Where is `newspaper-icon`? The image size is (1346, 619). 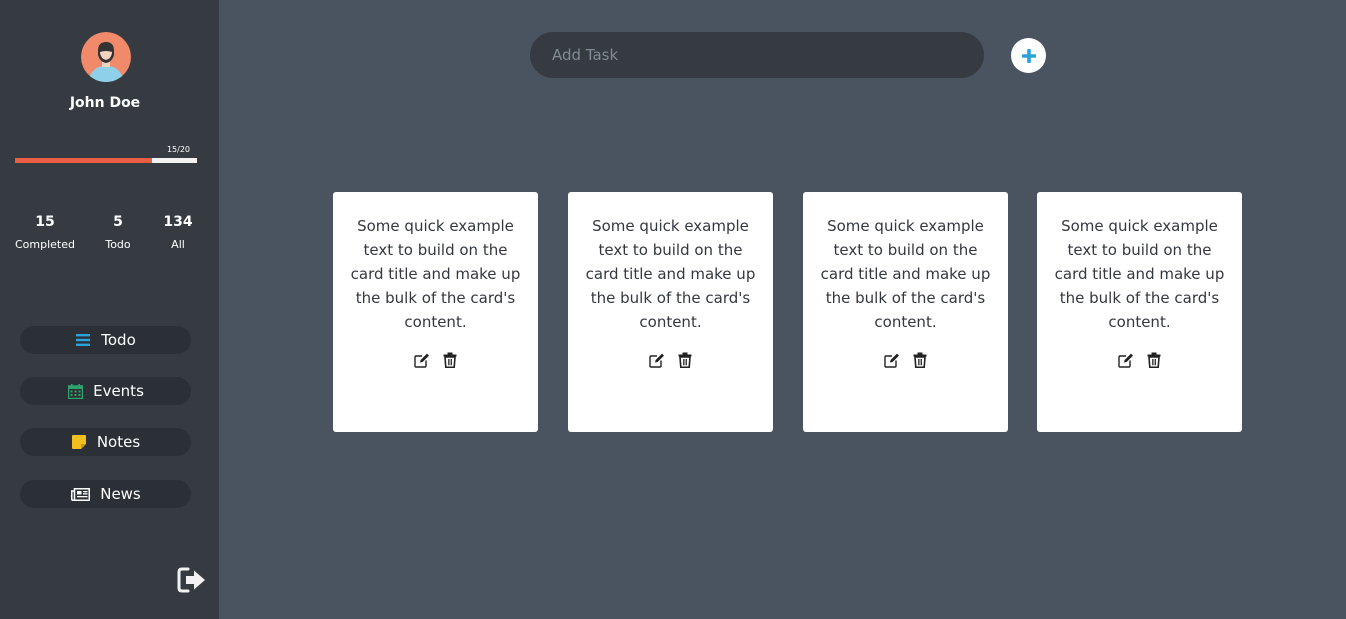
newspaper-icon is located at coordinates (80, 494).